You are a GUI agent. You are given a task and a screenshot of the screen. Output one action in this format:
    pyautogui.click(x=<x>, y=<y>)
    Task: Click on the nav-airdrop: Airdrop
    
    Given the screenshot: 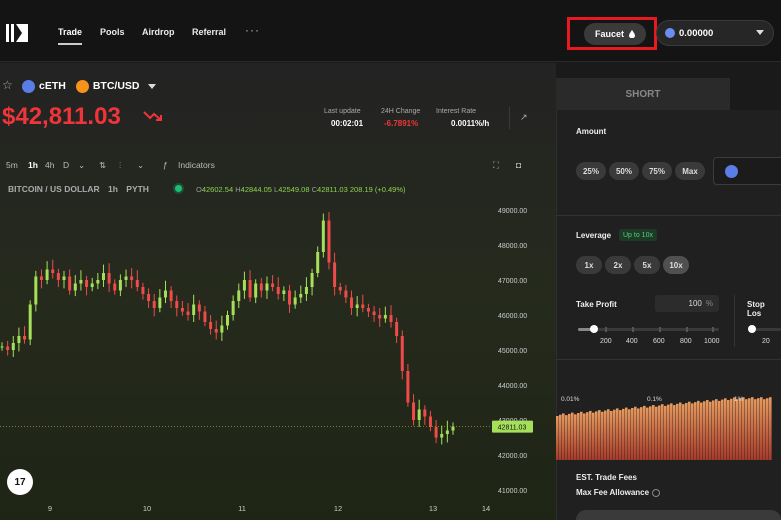 What is the action you would take?
    pyautogui.click(x=158, y=32)
    